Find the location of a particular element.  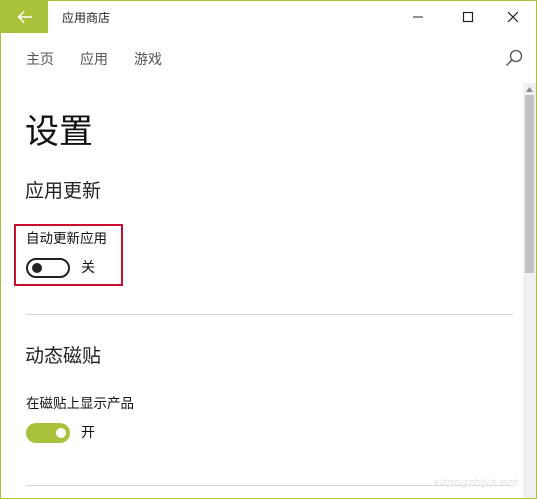

nav-bar: 主页 应用 游戏 is located at coordinates (268, 58).